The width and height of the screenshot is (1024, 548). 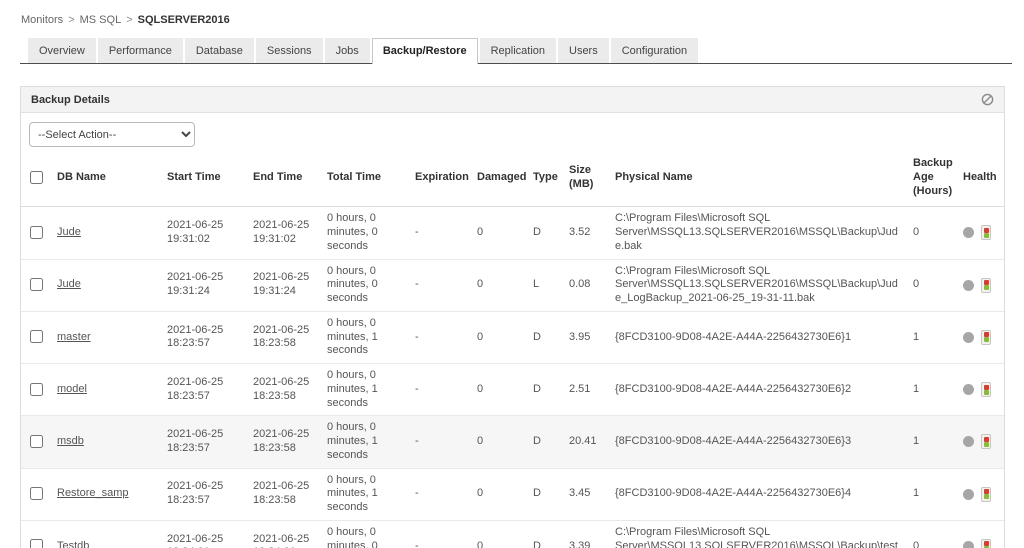 I want to click on panel-header: Backup Details, so click(x=512, y=100).